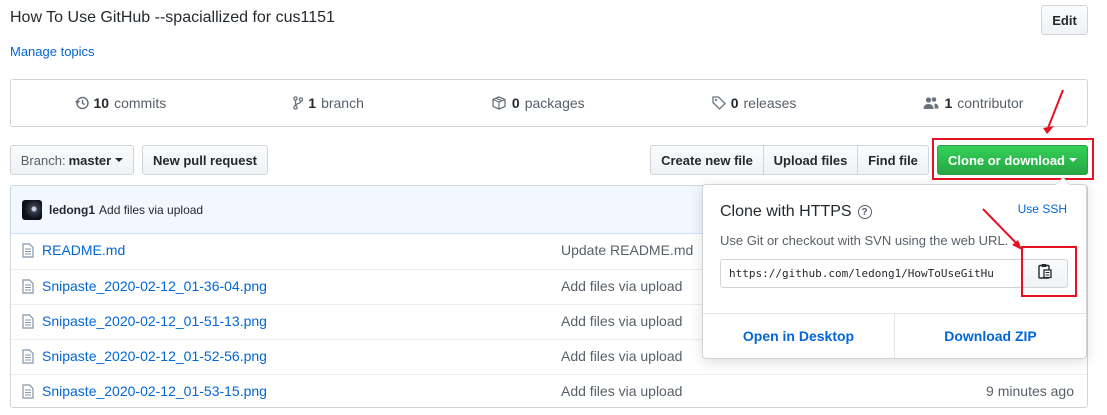 The image size is (1107, 415). I want to click on packages-link: 0 packages, so click(538, 103).